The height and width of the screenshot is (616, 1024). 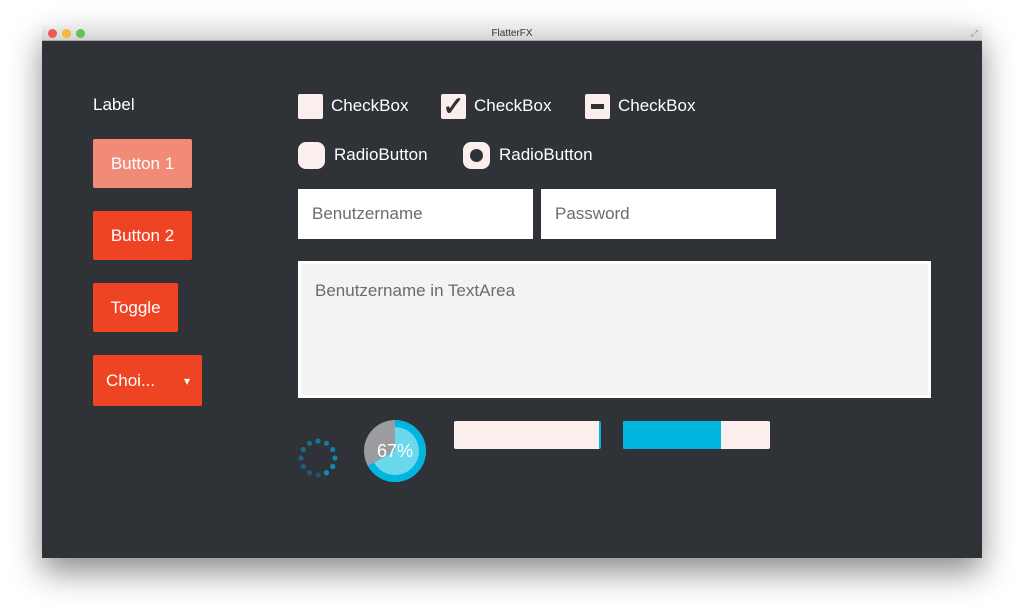 What do you see at coordinates (142, 163) in the screenshot?
I see `button-1: Button 1` at bounding box center [142, 163].